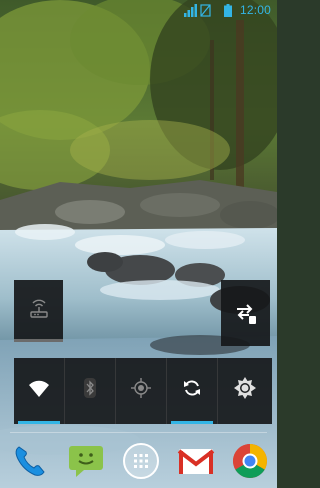 Image resolution: width=320 pixels, height=488 pixels. What do you see at coordinates (39, 388) in the screenshot?
I see `wifi-icon` at bounding box center [39, 388].